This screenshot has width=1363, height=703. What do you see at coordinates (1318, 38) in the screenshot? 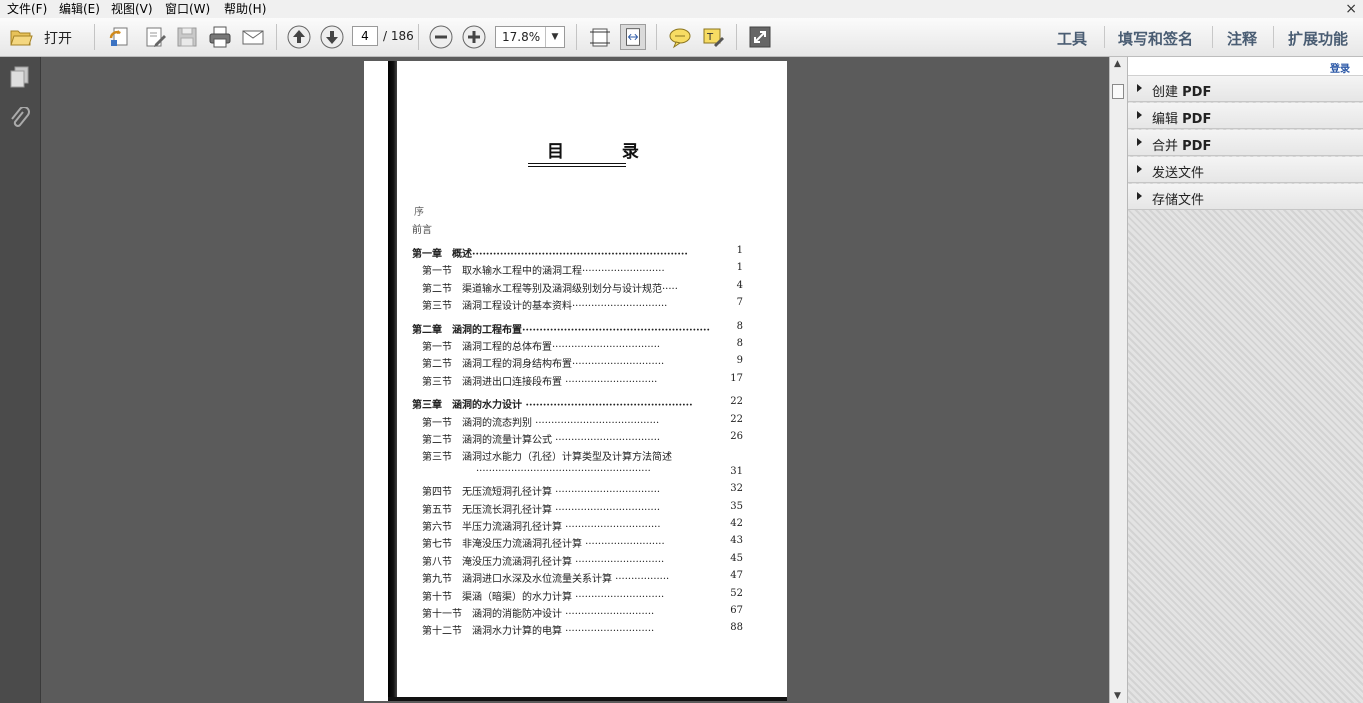
I see `extended-functions-link: 扩展功能` at bounding box center [1318, 38].